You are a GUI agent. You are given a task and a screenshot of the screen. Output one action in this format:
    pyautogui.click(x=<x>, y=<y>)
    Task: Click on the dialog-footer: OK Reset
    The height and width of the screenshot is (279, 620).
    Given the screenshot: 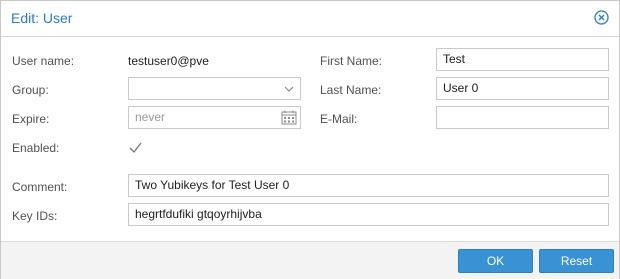 What is the action you would take?
    pyautogui.click(x=310, y=260)
    